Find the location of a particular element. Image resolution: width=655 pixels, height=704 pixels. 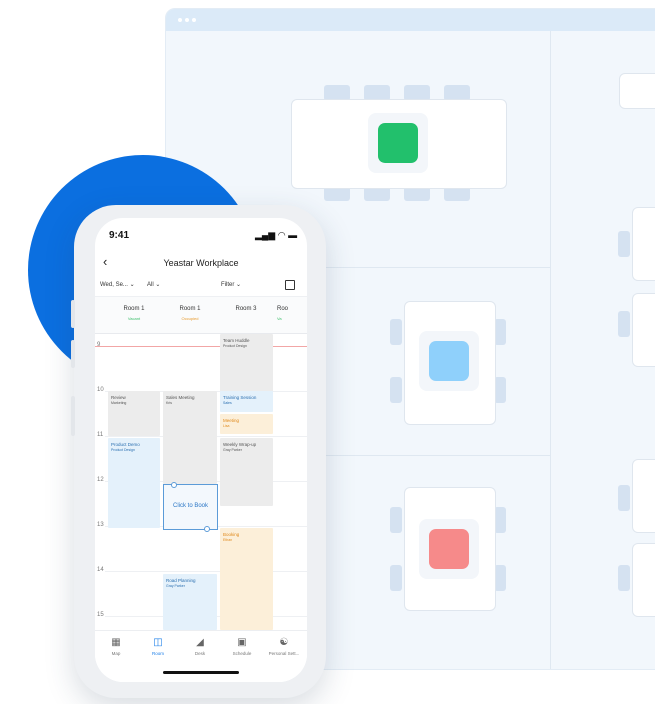

event-block: Team Huddle Product Design is located at coordinates (246, 363).